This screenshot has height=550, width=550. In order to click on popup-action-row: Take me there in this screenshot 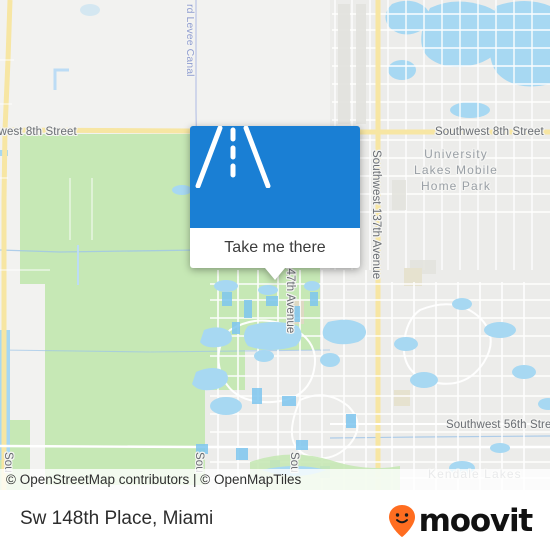, I will do `click(275, 248)`.